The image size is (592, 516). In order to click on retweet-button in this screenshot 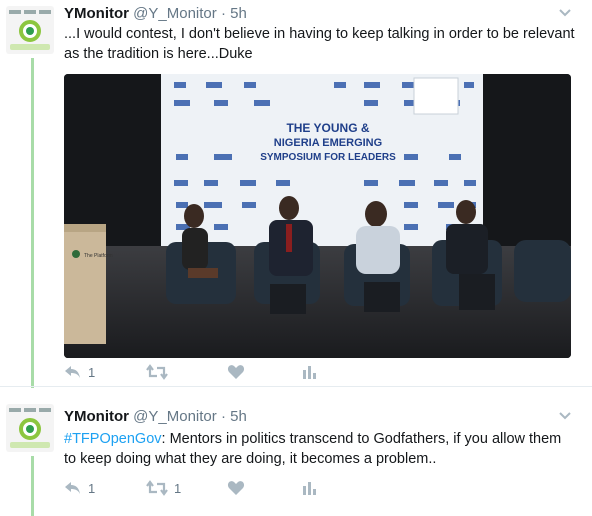, I will do `click(160, 372)`.